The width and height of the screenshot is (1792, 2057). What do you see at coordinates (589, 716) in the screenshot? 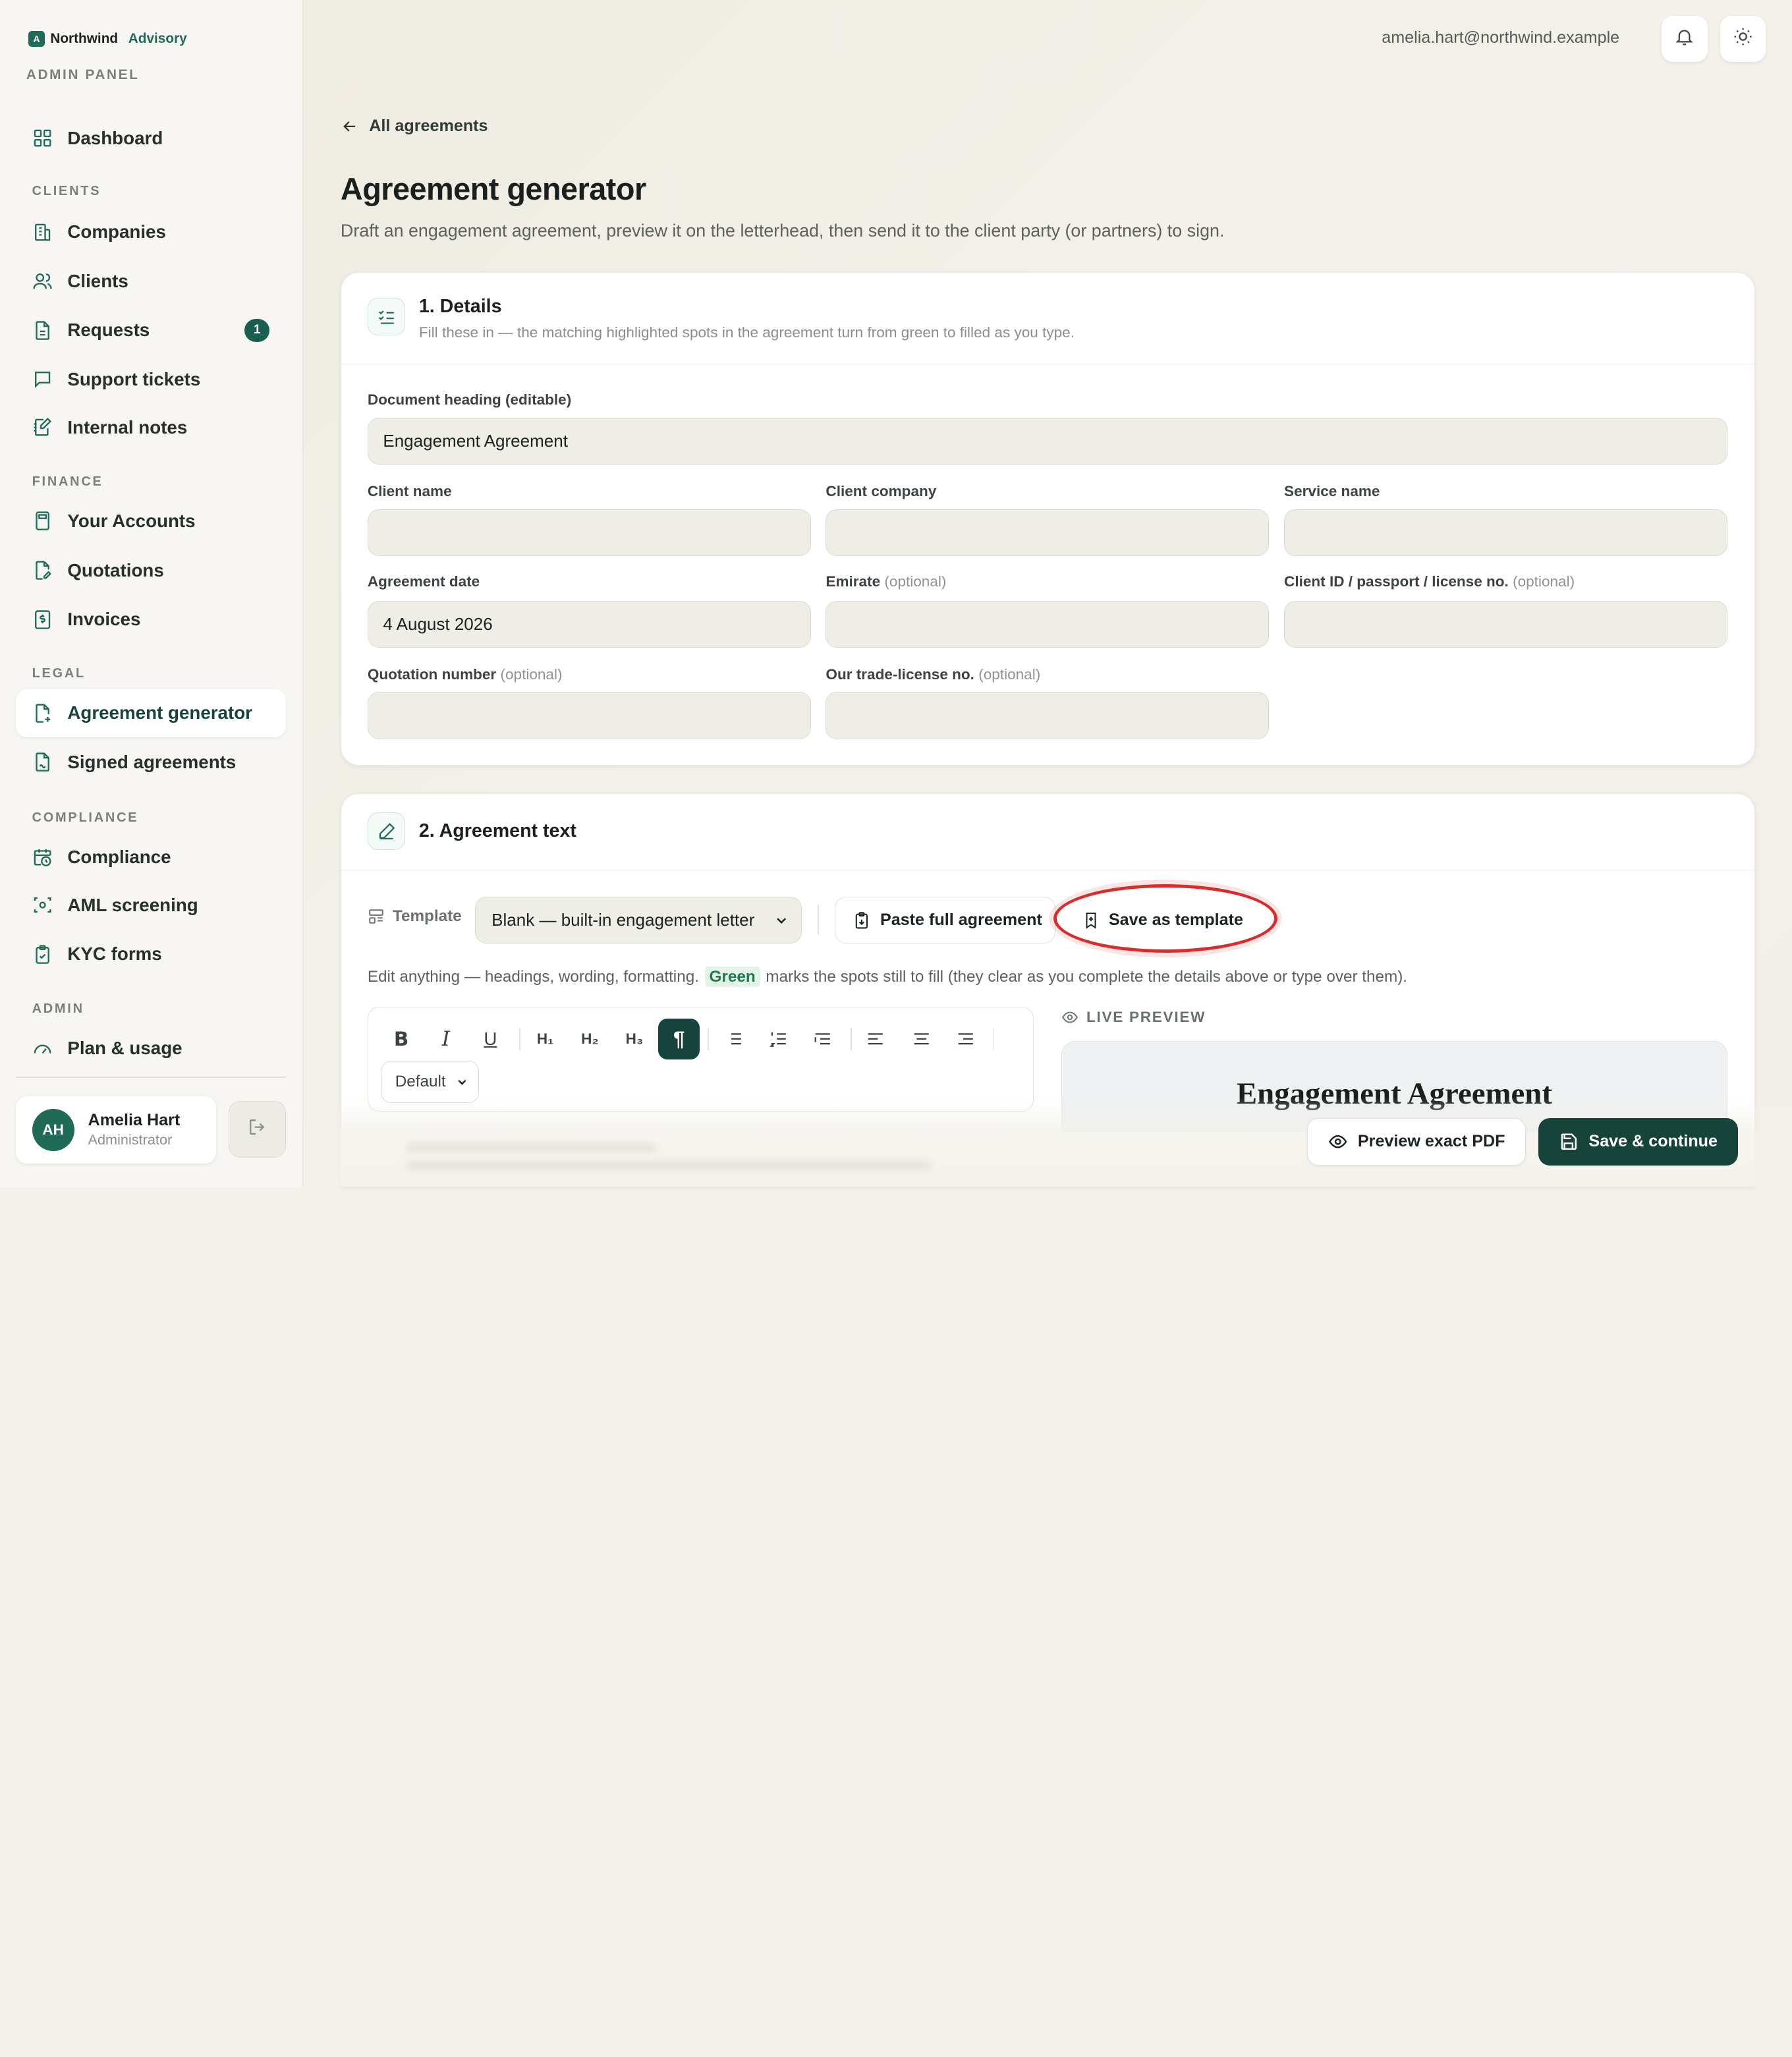
I see `quotation-number-input` at bounding box center [589, 716].